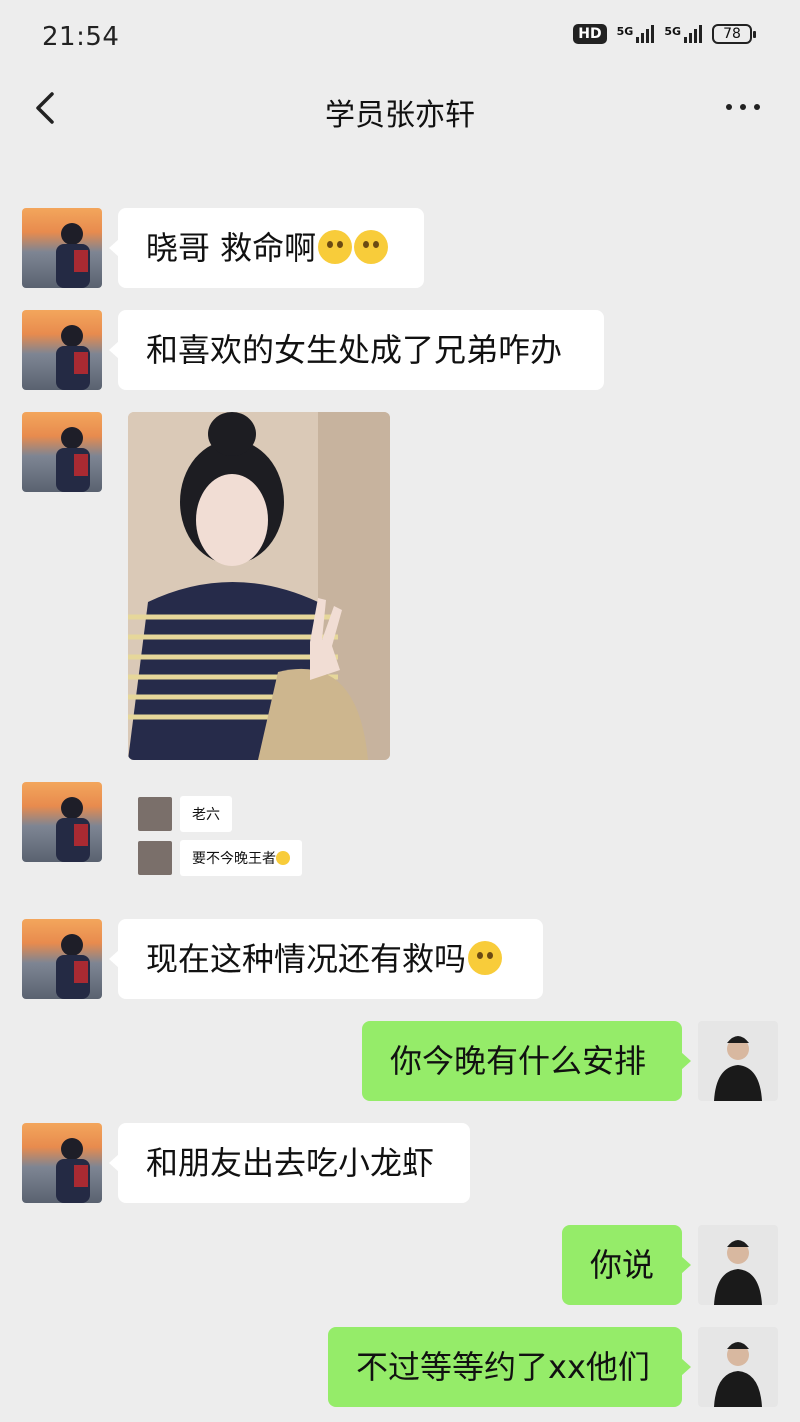 The image size is (800, 1422). Describe the element at coordinates (356, 350) in the screenshot. I see `message-bubble-incoming: 和喜欢的女生处成了兄弟咋办` at that location.